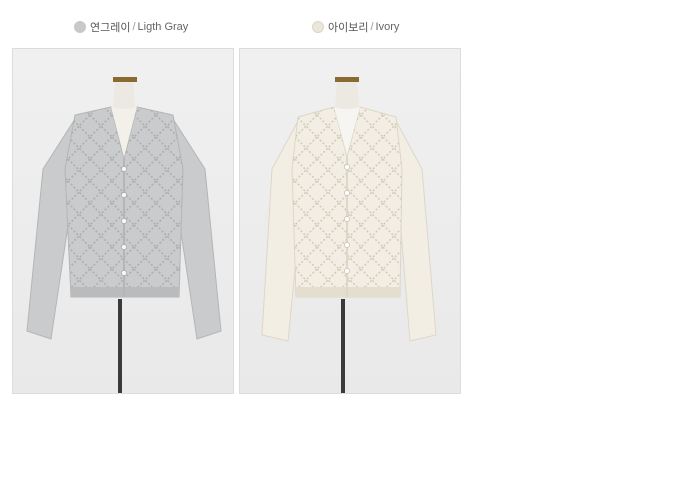 The height and width of the screenshot is (483, 700). What do you see at coordinates (80, 27) in the screenshot?
I see `light-gray-swatch-icon` at bounding box center [80, 27].